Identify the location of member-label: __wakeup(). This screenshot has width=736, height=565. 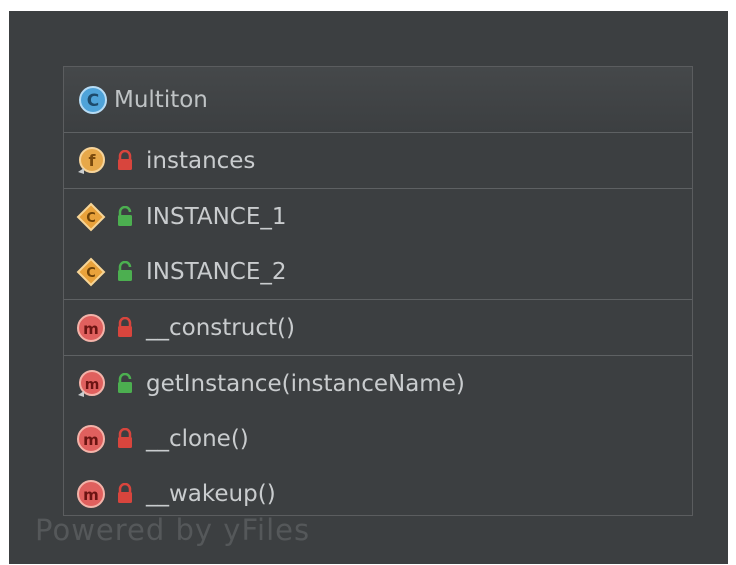
(211, 493).